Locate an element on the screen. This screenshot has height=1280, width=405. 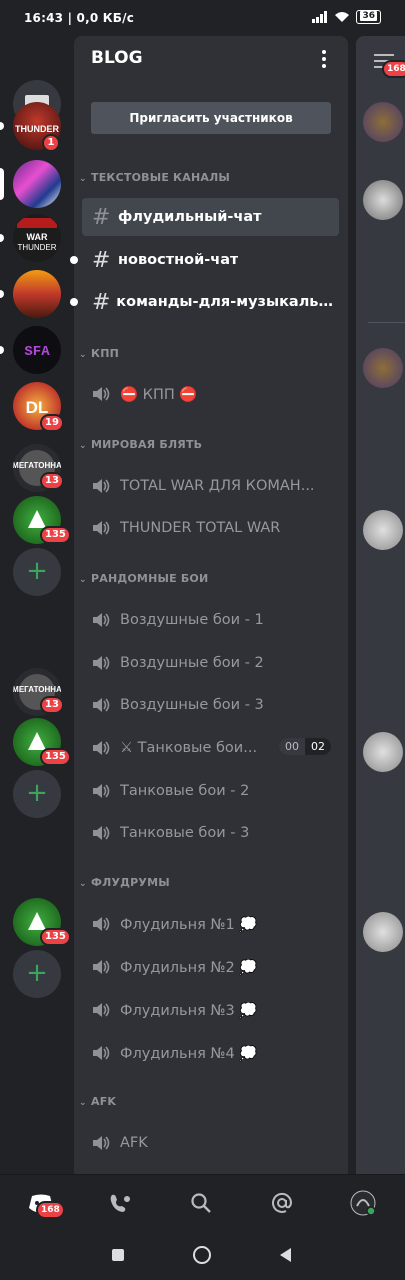
server-icon-war-thunder-ru: WAR THUNDER is located at coordinates (37, 238).